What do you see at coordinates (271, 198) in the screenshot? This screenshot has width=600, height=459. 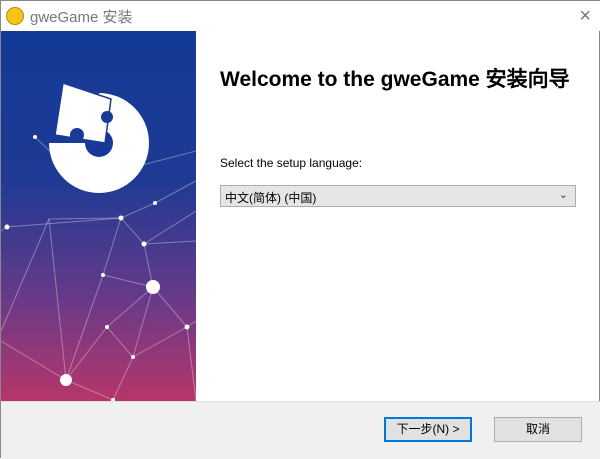 I see `language-selected-value: 中文(简体) (中国)` at bounding box center [271, 198].